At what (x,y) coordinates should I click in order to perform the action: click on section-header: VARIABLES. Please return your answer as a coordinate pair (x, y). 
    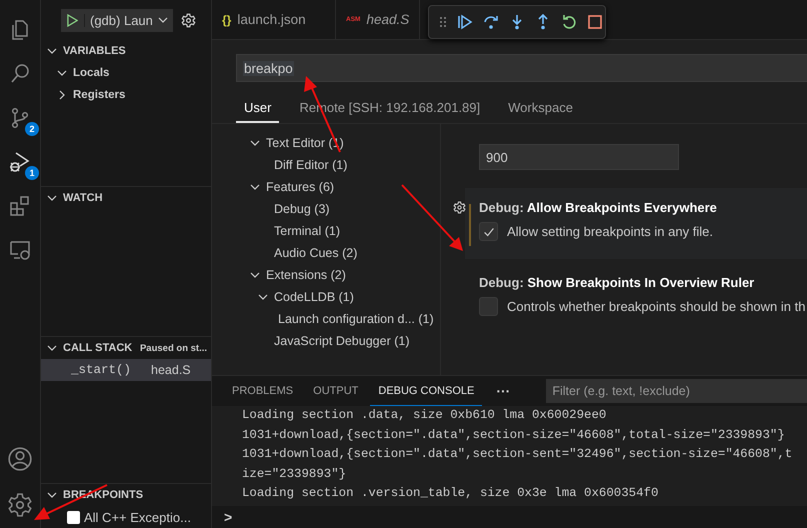
    Looking at the image, I should click on (126, 51).